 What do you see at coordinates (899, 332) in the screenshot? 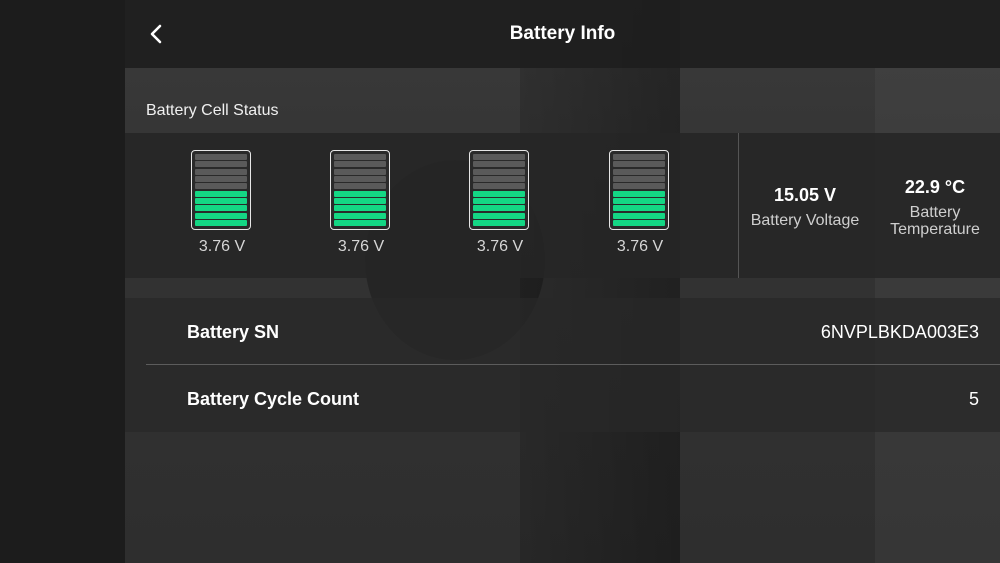
I see `battery-sn-value: 6NVPLBKDA003E3` at bounding box center [899, 332].